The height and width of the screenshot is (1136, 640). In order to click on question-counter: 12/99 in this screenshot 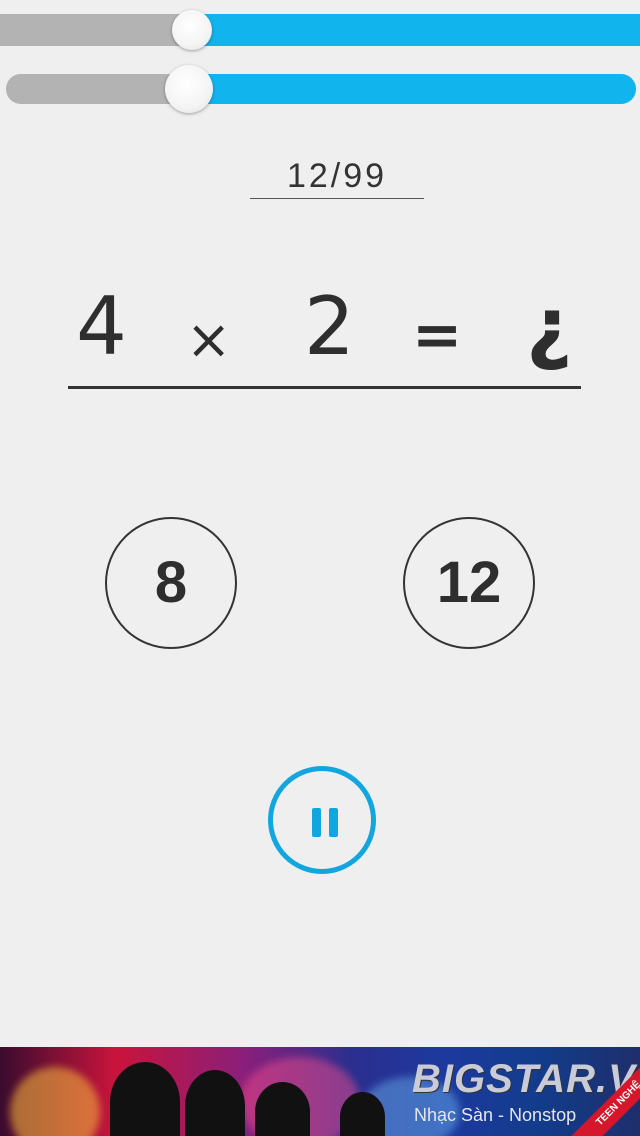, I will do `click(337, 175)`.